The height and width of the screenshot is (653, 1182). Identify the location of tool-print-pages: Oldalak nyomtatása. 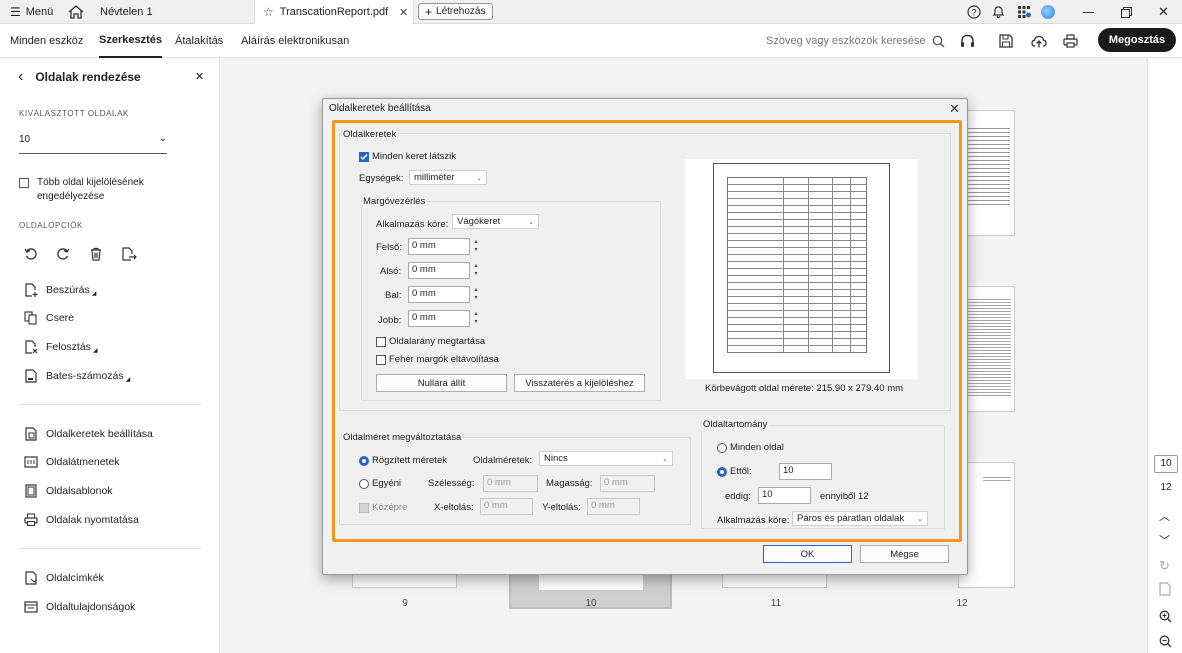
(81, 520).